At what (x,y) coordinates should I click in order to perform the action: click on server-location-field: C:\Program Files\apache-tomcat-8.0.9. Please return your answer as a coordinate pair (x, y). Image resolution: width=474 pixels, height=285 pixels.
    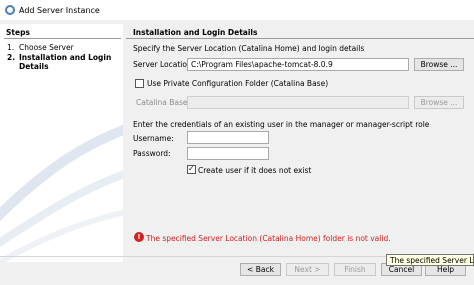
    Looking at the image, I should click on (298, 64).